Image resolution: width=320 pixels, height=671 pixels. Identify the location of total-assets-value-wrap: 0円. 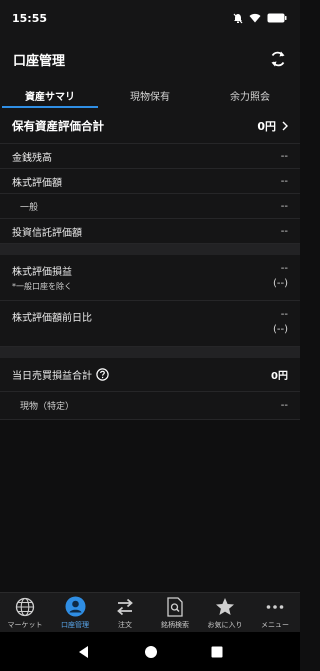
(272, 126).